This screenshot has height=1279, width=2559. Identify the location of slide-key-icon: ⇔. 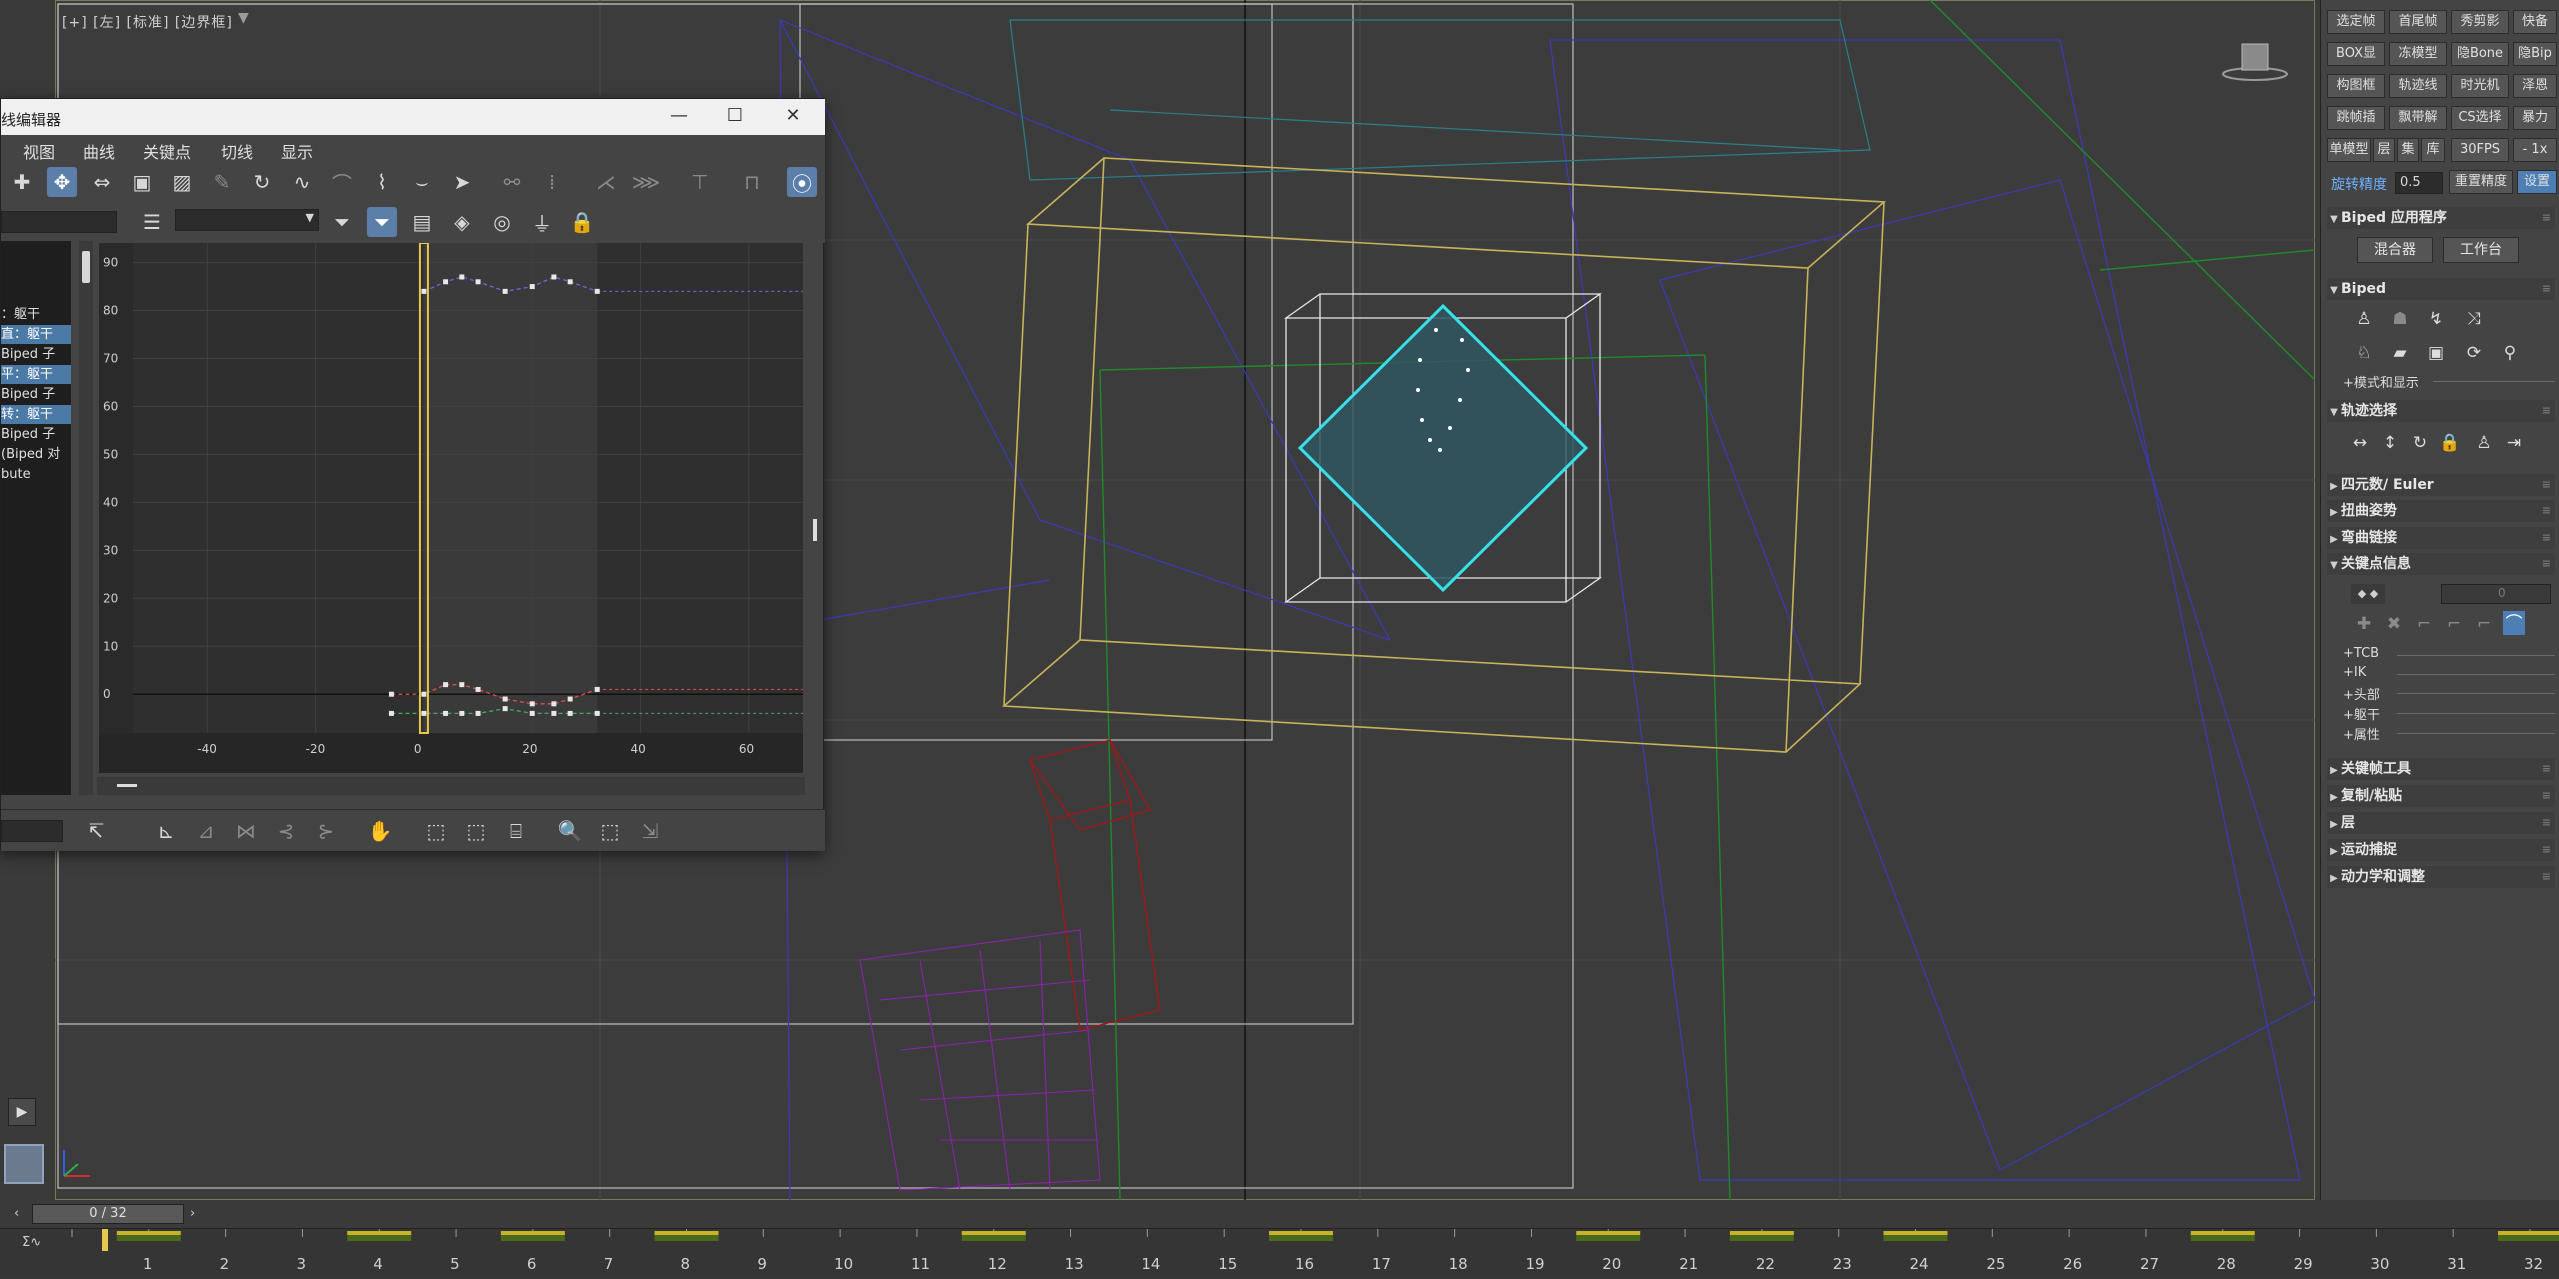
(102, 182).